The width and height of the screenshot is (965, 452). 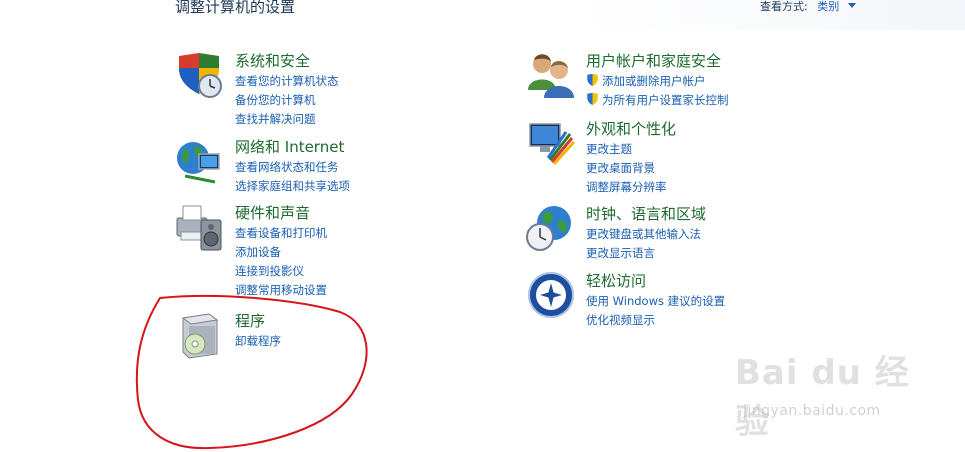 I want to click on watermark-logo-text: Bai du 经验, so click(x=822, y=397).